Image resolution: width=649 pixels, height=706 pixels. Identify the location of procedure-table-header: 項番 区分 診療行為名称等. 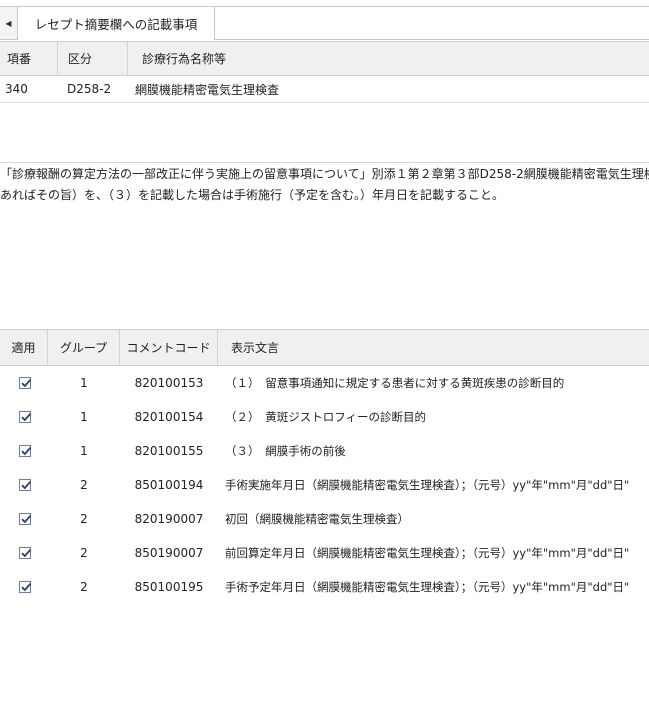
(324, 58).